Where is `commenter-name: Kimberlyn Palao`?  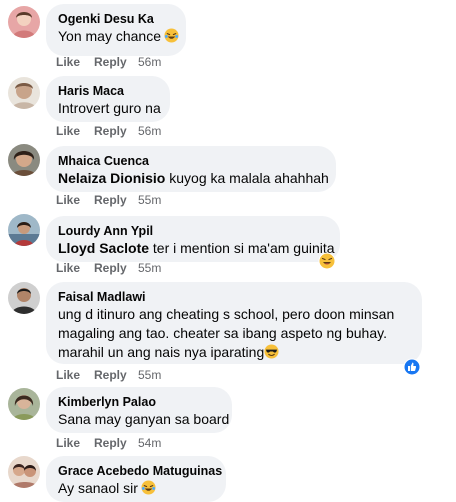 commenter-name: Kimberlyn Palao is located at coordinates (139, 402).